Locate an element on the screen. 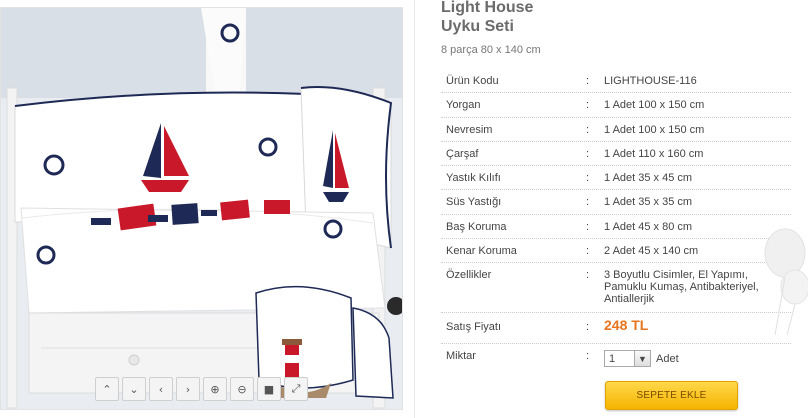 The height and width of the screenshot is (418, 808). product-title-line2: Uyku Seti is located at coordinates (477, 26).